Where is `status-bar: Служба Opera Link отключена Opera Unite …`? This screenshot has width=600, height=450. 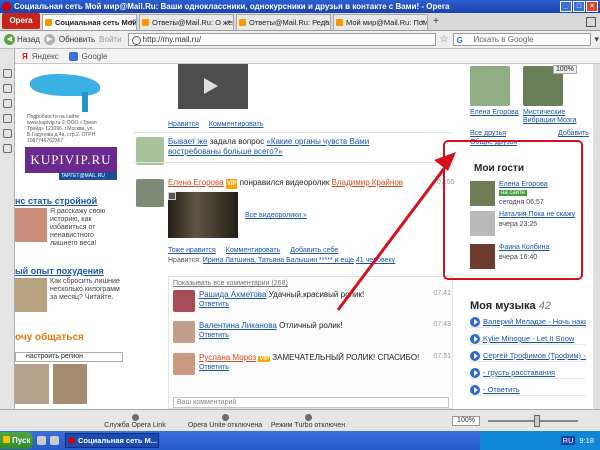 status-bar: Служба Opera Link отключена Opera Unite … is located at coordinates (300, 423).